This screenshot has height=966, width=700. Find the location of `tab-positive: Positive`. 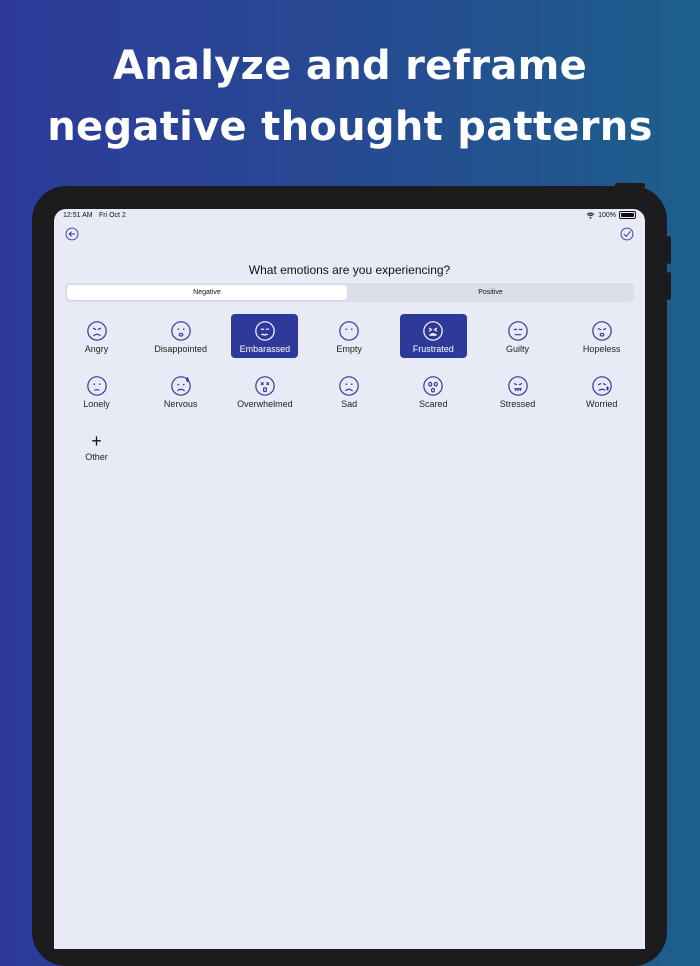

tab-positive: Positive is located at coordinates (490, 292).